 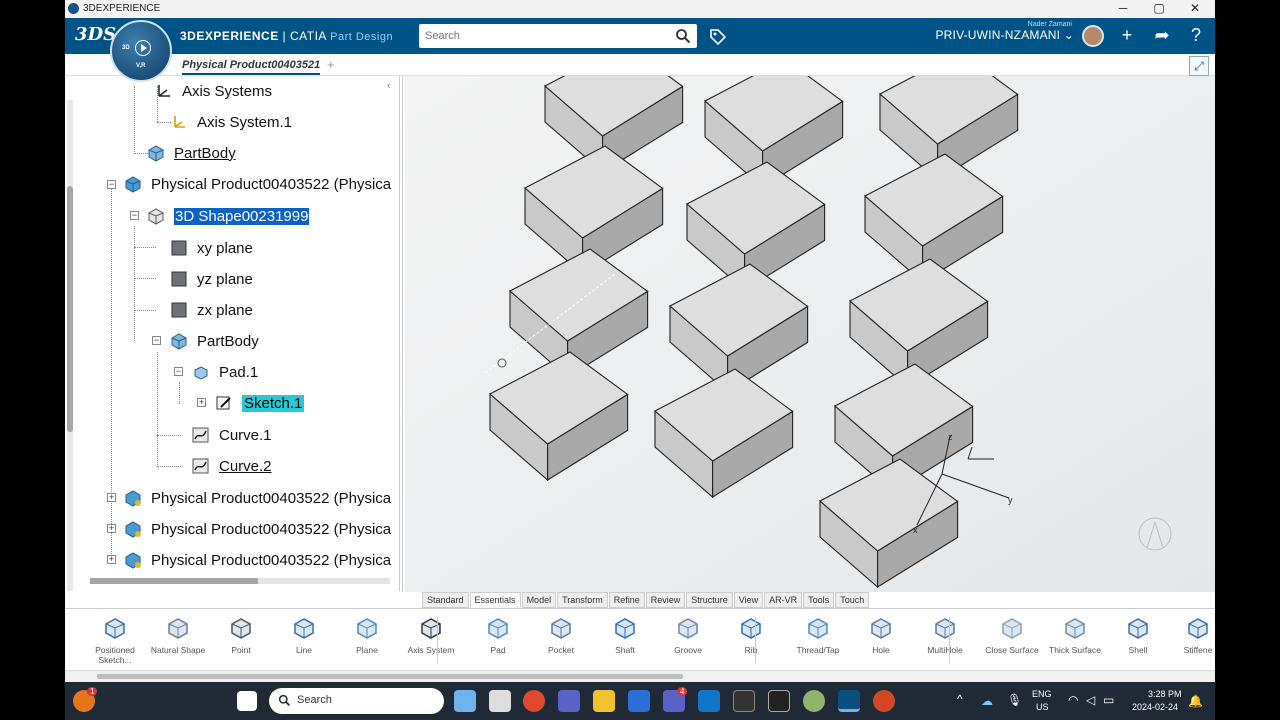 What do you see at coordinates (561, 635) in the screenshot?
I see `ribbon-button-pocket: Pocket` at bounding box center [561, 635].